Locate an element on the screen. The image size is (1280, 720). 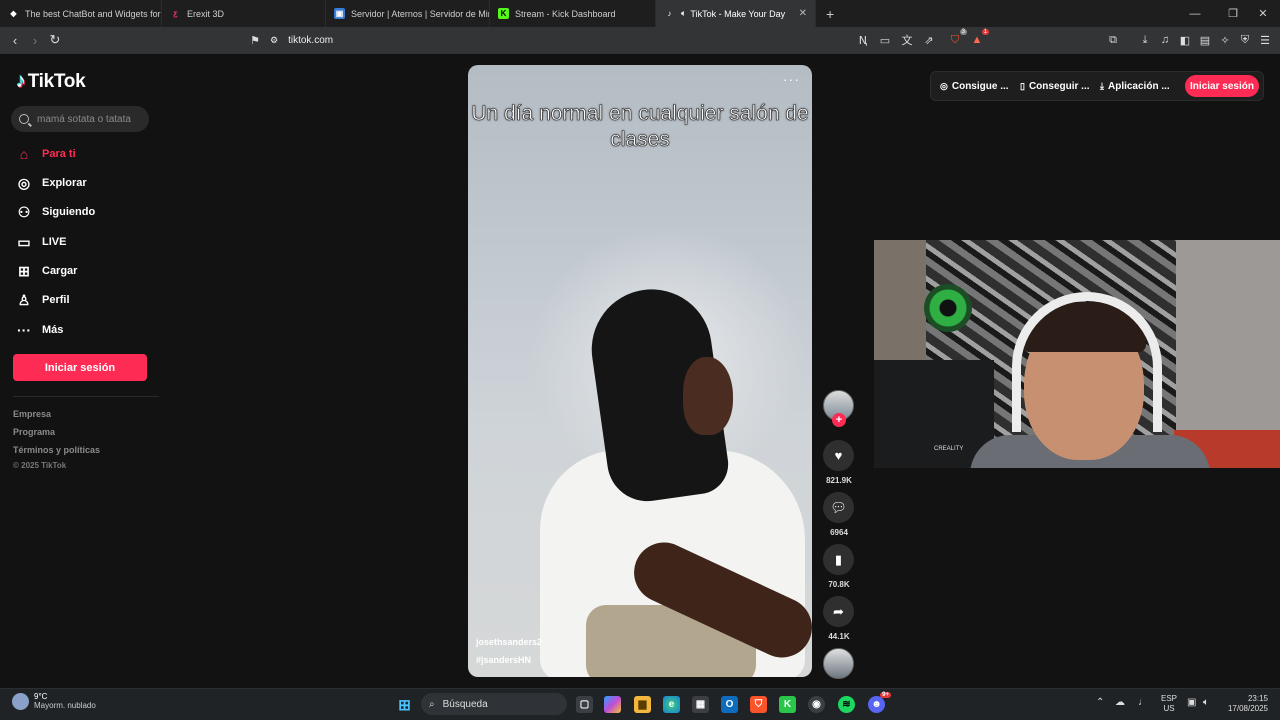
bookmark-icon: ⚑ is located at coordinates (255, 40).